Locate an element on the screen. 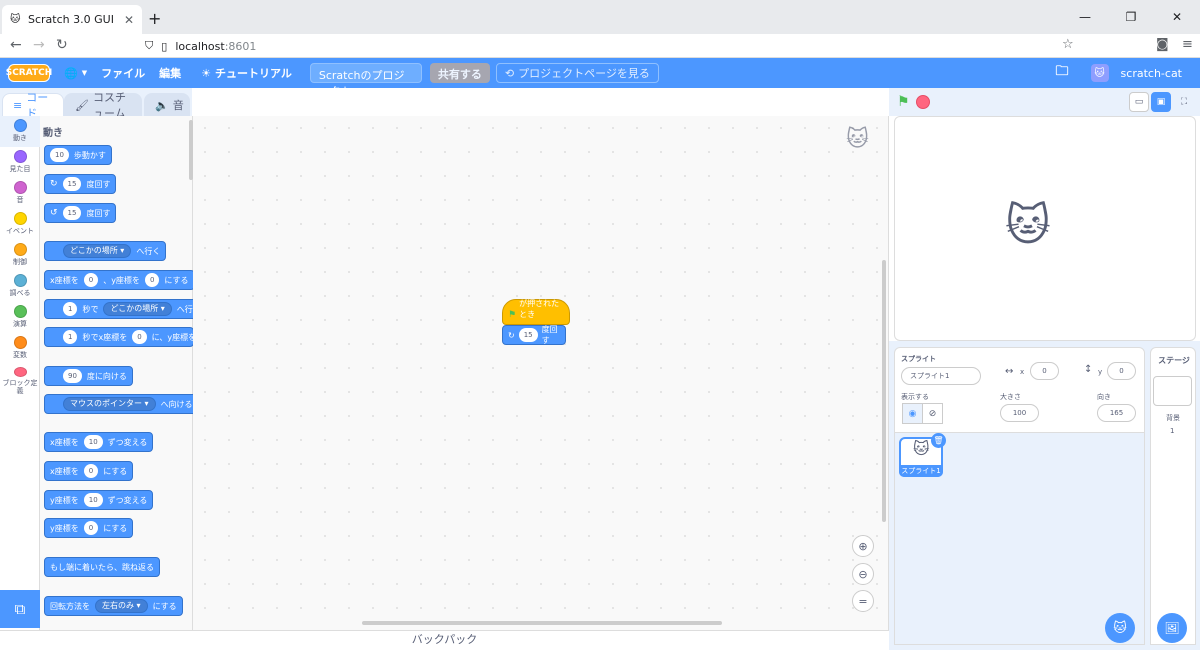  url-field: ⛉ ▯ localhost:8601 is located at coordinates (615, 46).